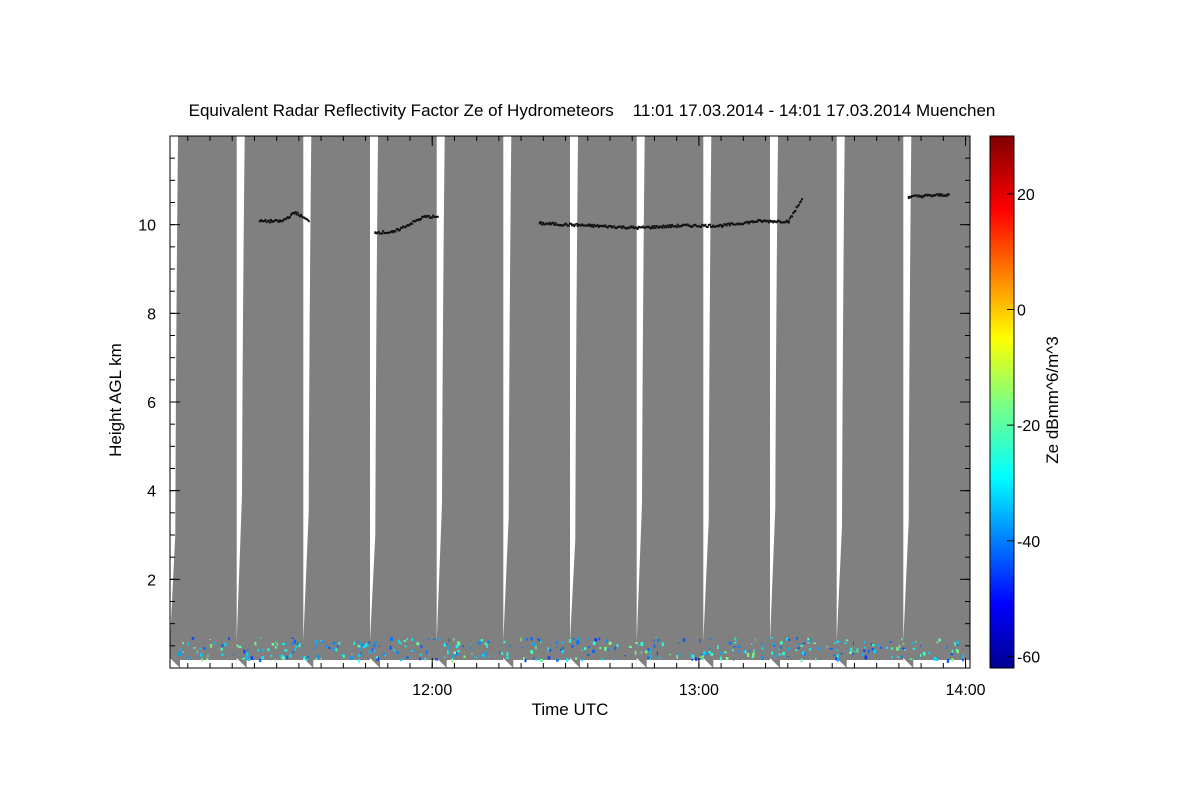 This screenshot has height=800, width=1200. Describe the element at coordinates (151, 314) in the screenshot. I see `y-tick-label: 8` at that location.